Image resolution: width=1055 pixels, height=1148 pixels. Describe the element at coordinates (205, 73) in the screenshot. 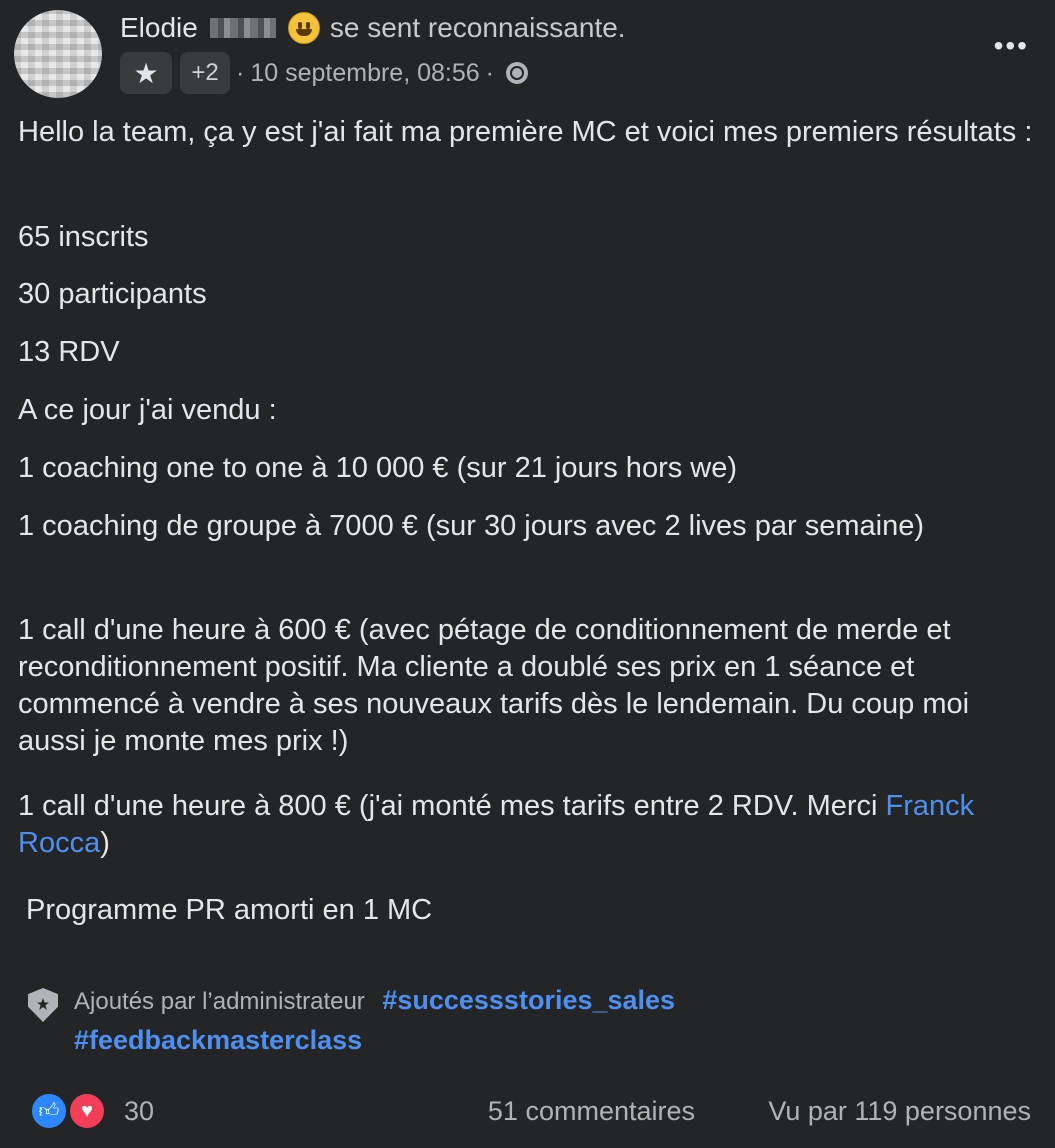

I see `more-badges-button: +2` at that location.